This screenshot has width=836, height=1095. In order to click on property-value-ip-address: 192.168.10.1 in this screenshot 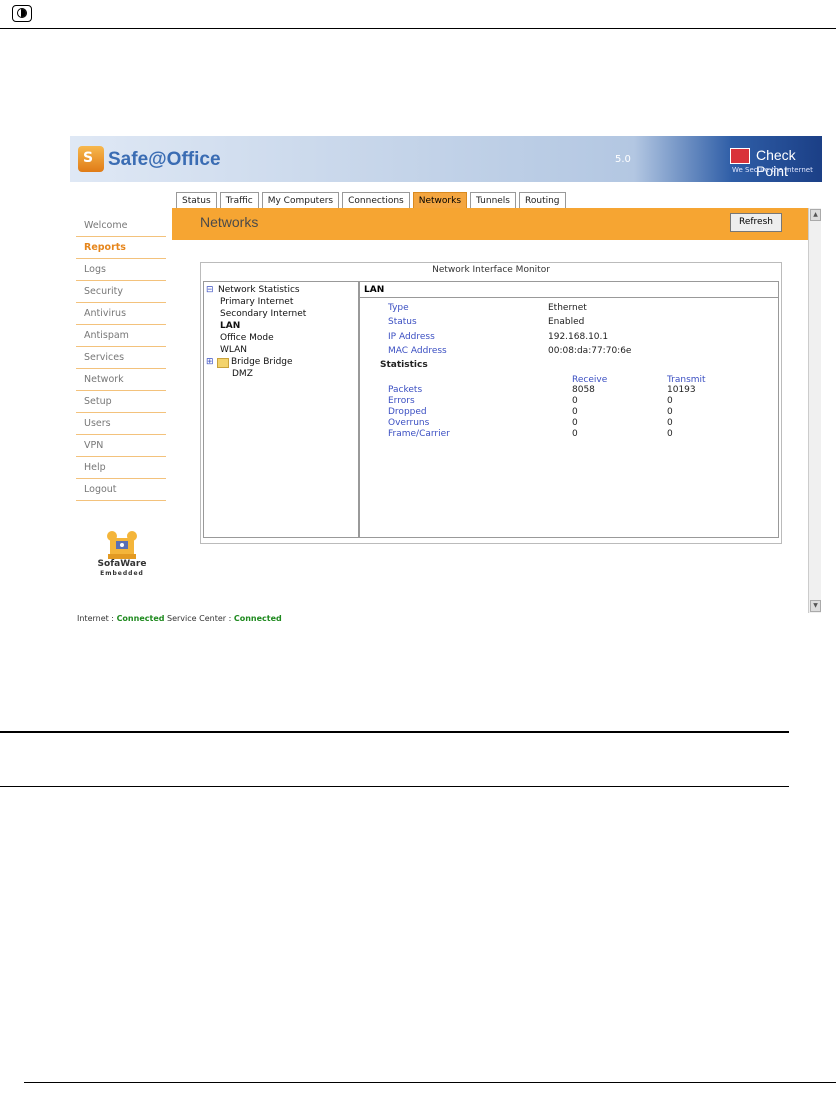, I will do `click(578, 337)`.